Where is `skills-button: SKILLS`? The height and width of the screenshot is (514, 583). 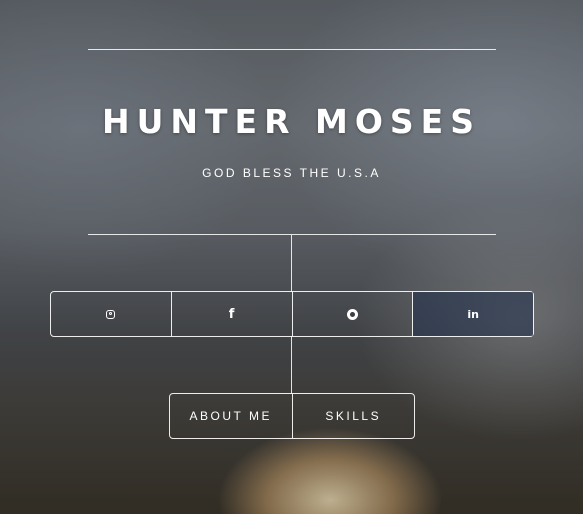
skills-button: SKILLS is located at coordinates (354, 416).